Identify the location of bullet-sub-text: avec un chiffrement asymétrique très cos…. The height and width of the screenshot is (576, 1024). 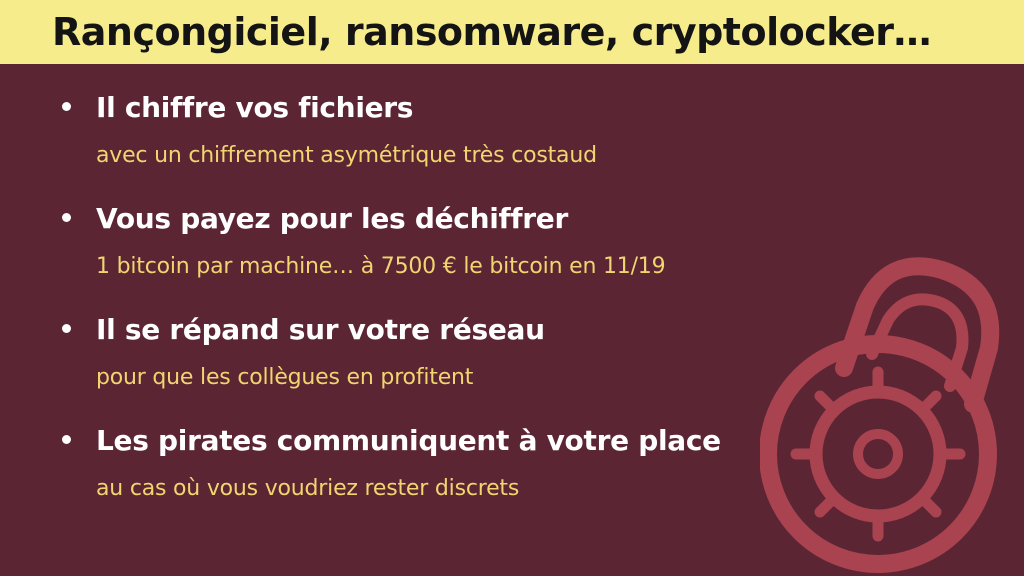
(346, 155).